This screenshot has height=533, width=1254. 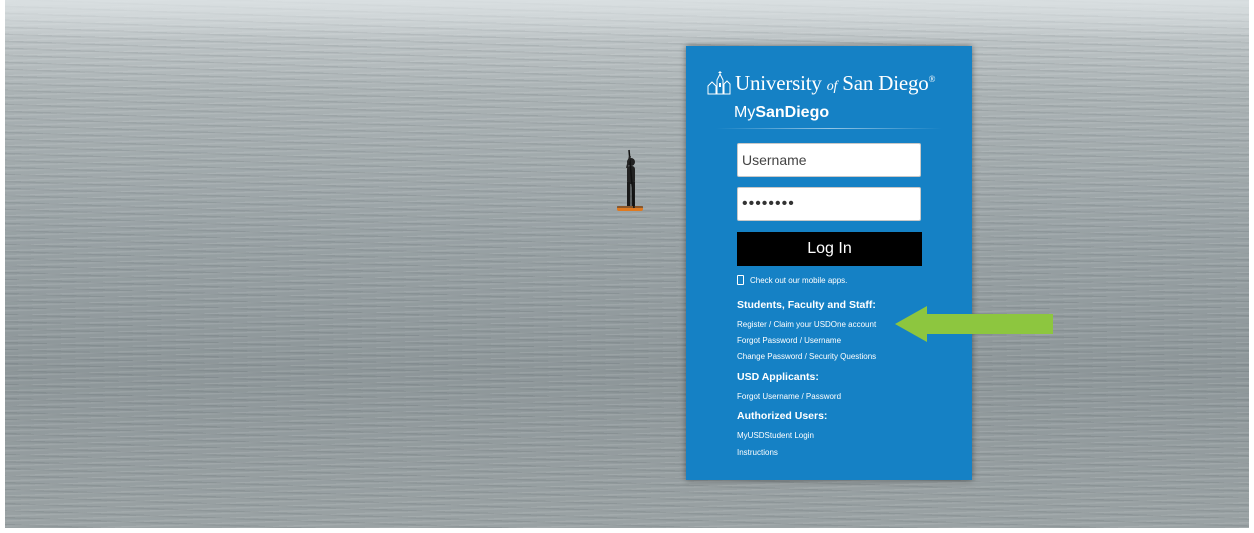 What do you see at coordinates (832, 86) in the screenshot?
I see `university-name-of: of` at bounding box center [832, 86].